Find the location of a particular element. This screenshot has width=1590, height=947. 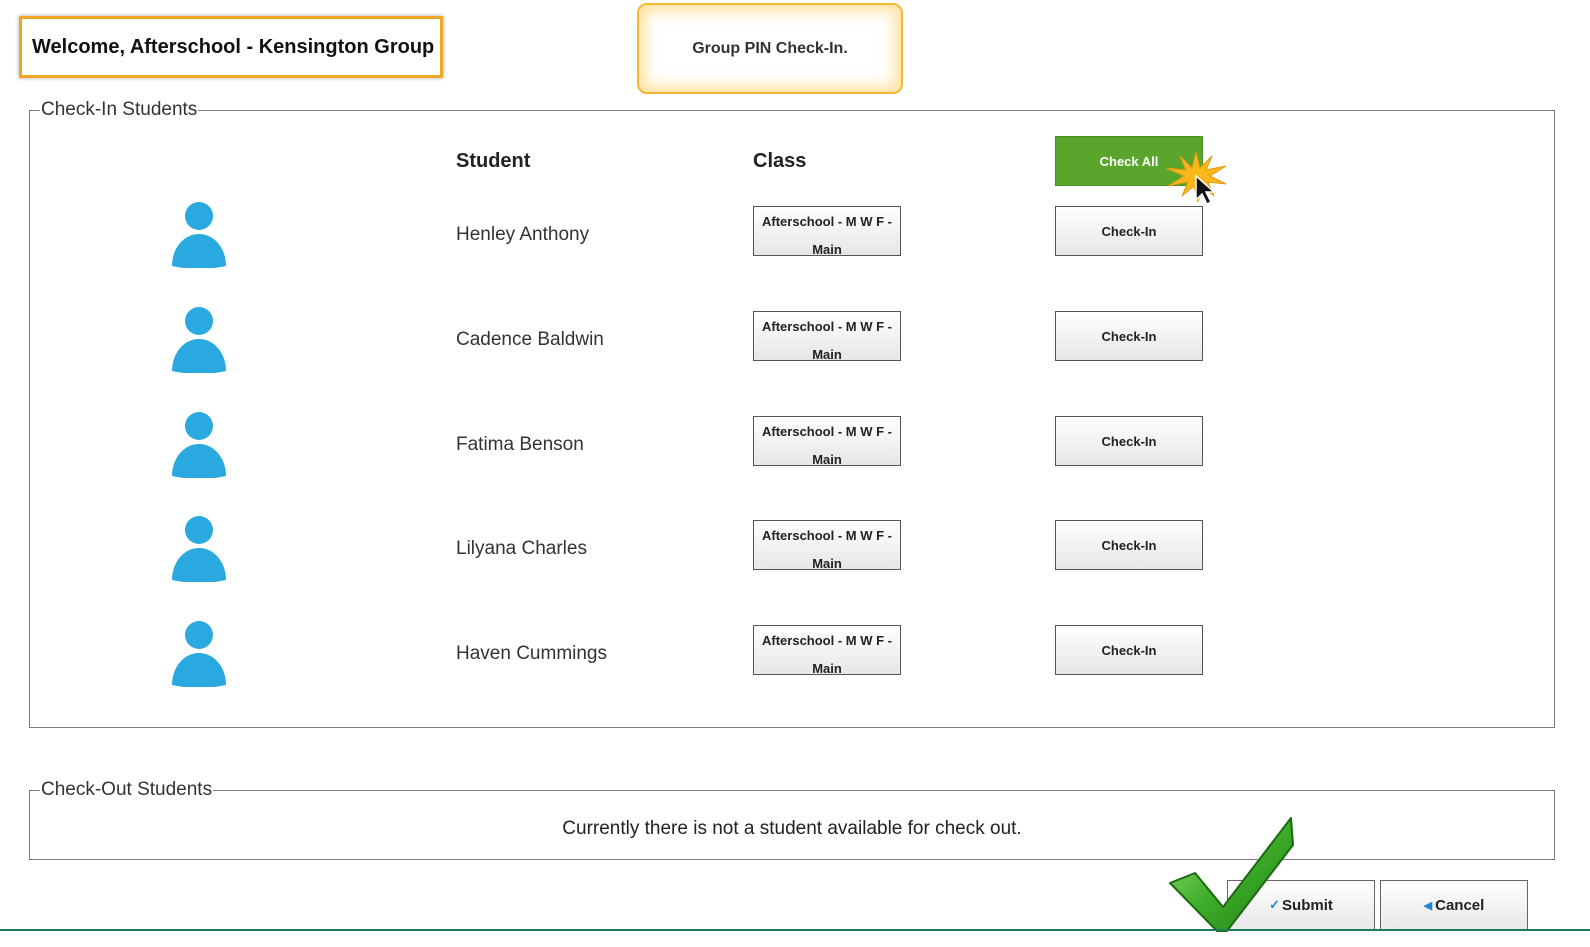

click-burst-icon is located at coordinates (1196, 178).